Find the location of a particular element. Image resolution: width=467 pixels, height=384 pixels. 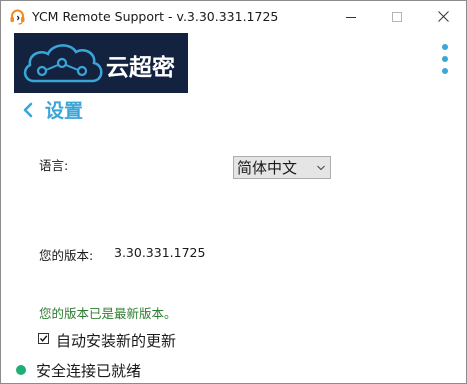

maximize-icon is located at coordinates (397, 16).